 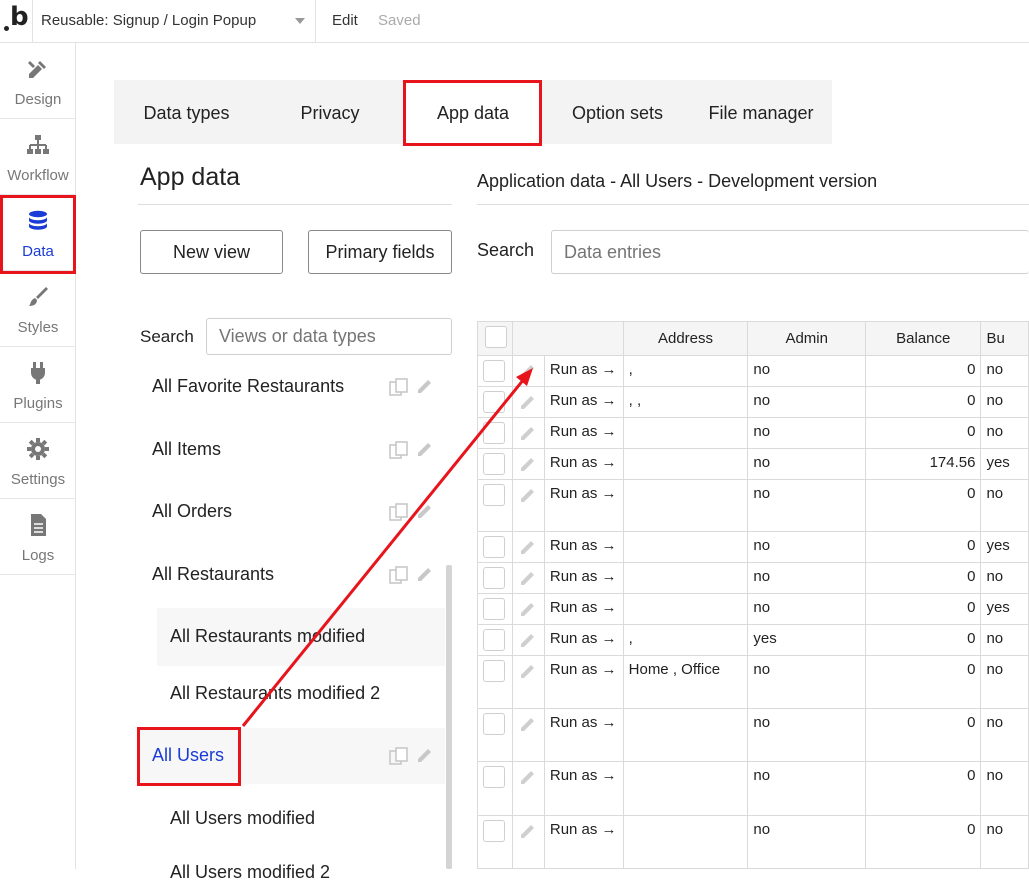 I want to click on select-all-cell, so click(x=495, y=338).